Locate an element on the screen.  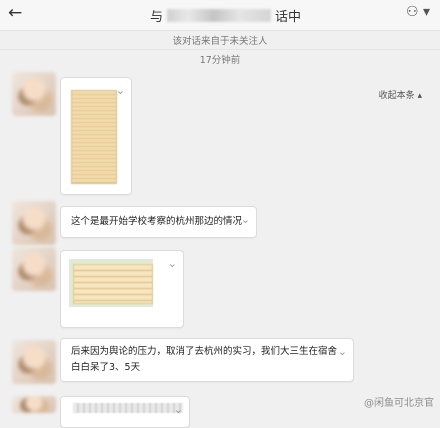
watermark: @闲鱼可北京官 is located at coordinates (399, 403).